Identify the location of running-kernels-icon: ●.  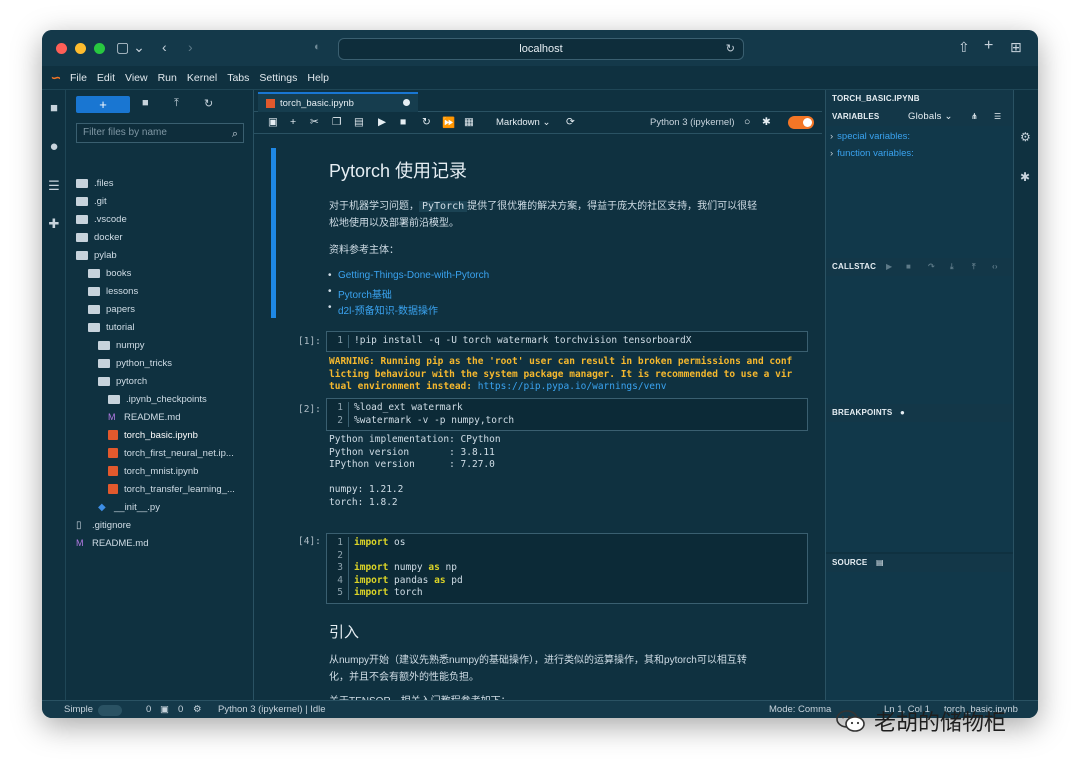
(54, 146).